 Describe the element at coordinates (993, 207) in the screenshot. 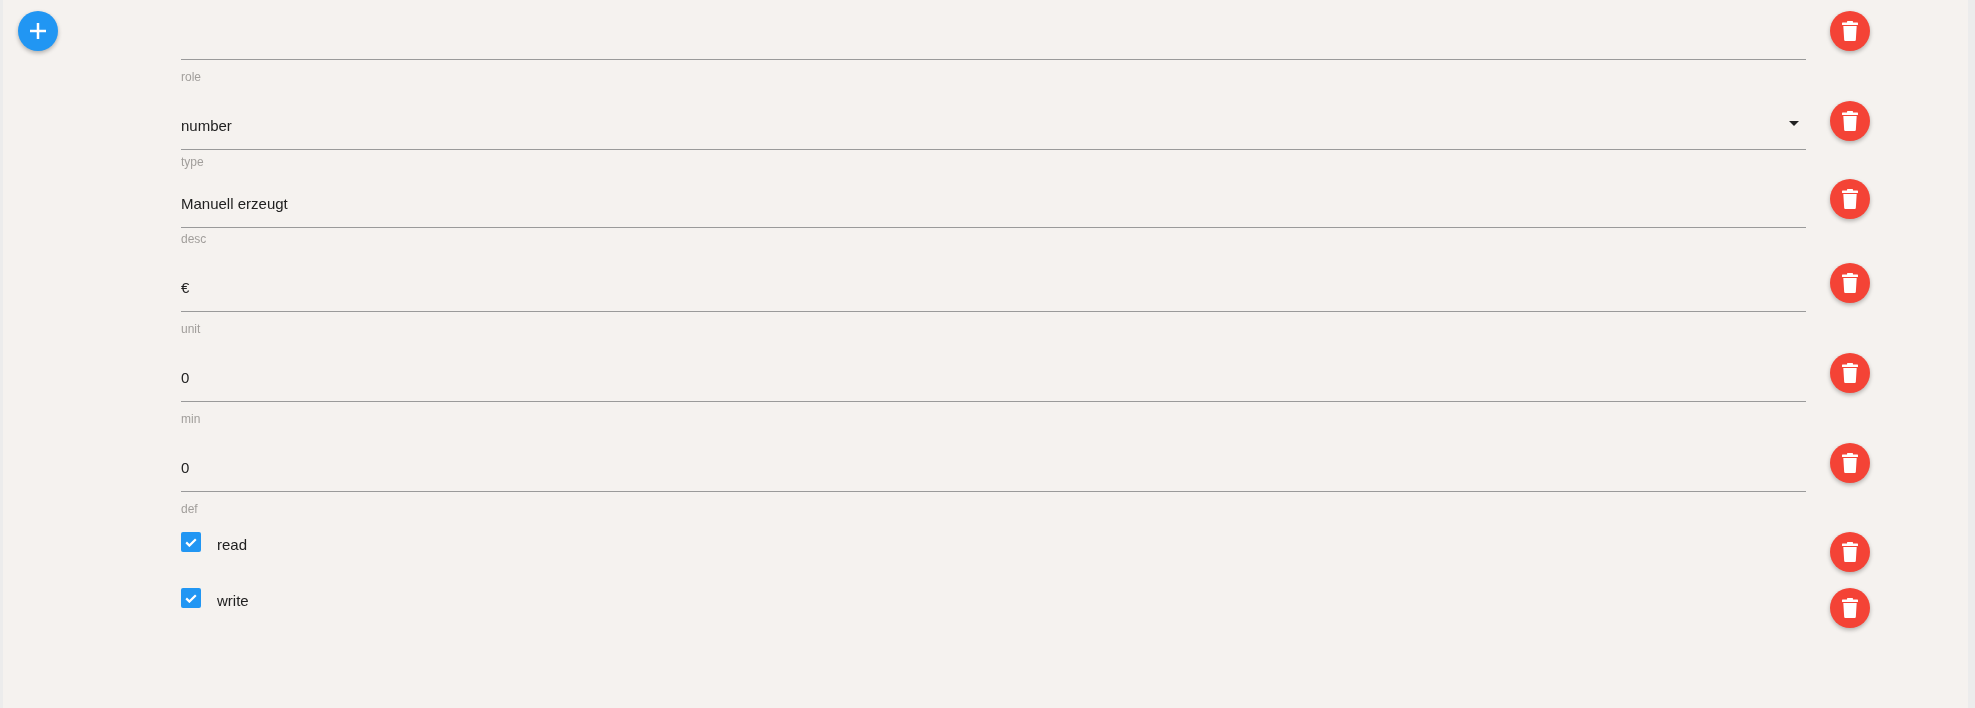

I see `text-field: Manuell erzeugt` at that location.